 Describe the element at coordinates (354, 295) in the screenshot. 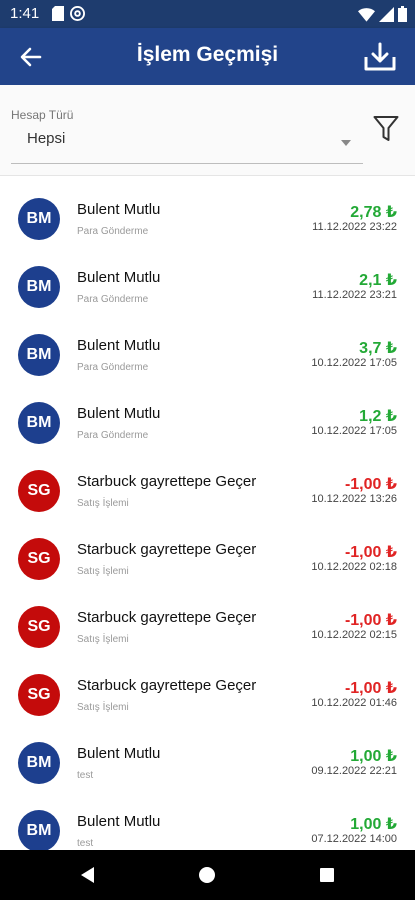

I see `transaction-date: 11.12.2022 23:21` at that location.